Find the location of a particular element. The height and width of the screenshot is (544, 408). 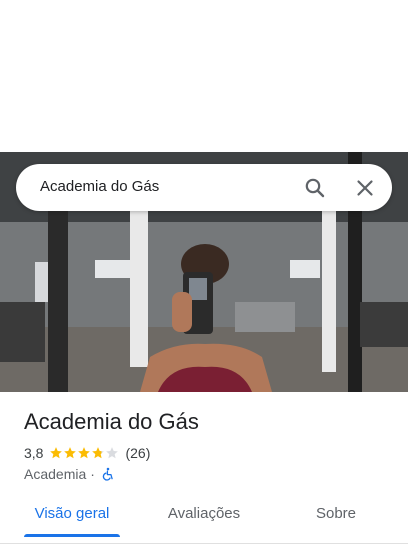

search-input: Academia do Gás is located at coordinates (99, 186).